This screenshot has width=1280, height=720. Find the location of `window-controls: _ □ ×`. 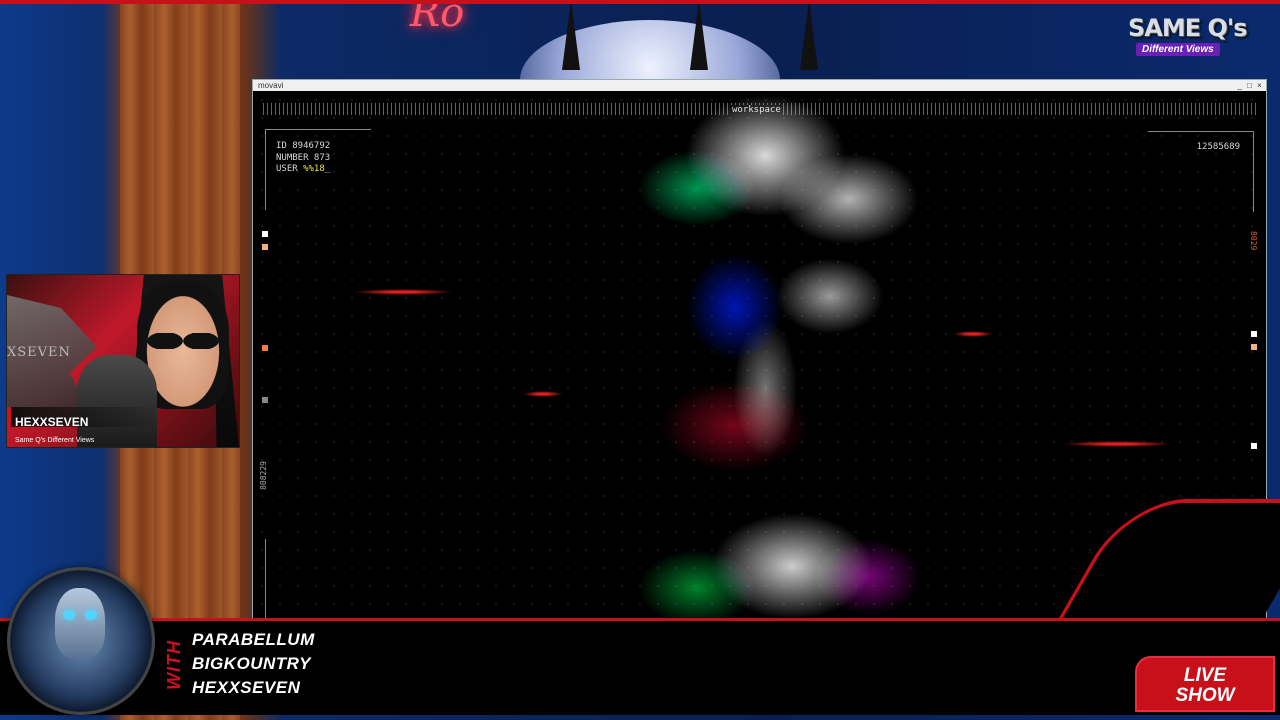

window-controls: _ □ × is located at coordinates (1249, 85).